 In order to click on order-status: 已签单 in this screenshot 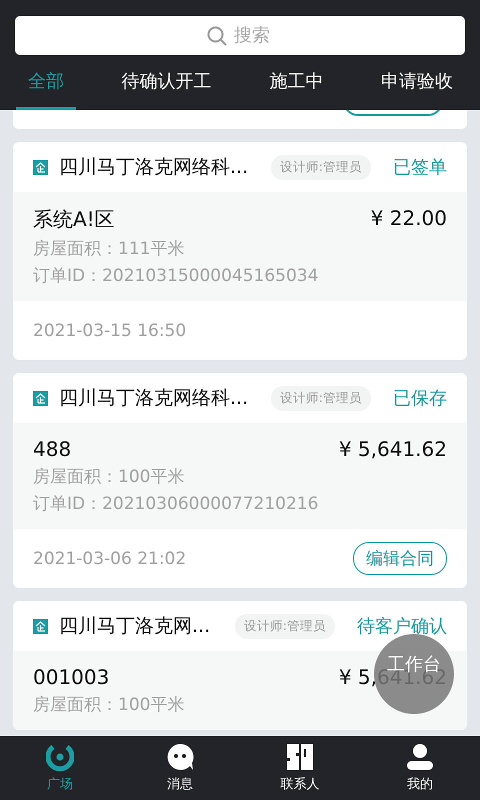, I will do `click(420, 167)`.